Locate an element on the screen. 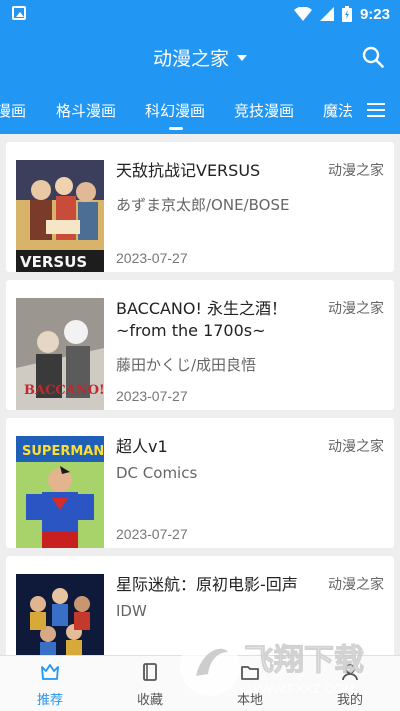 This screenshot has width=400, height=711. tab-kehuan: 科幻漫画 is located at coordinates (175, 110).